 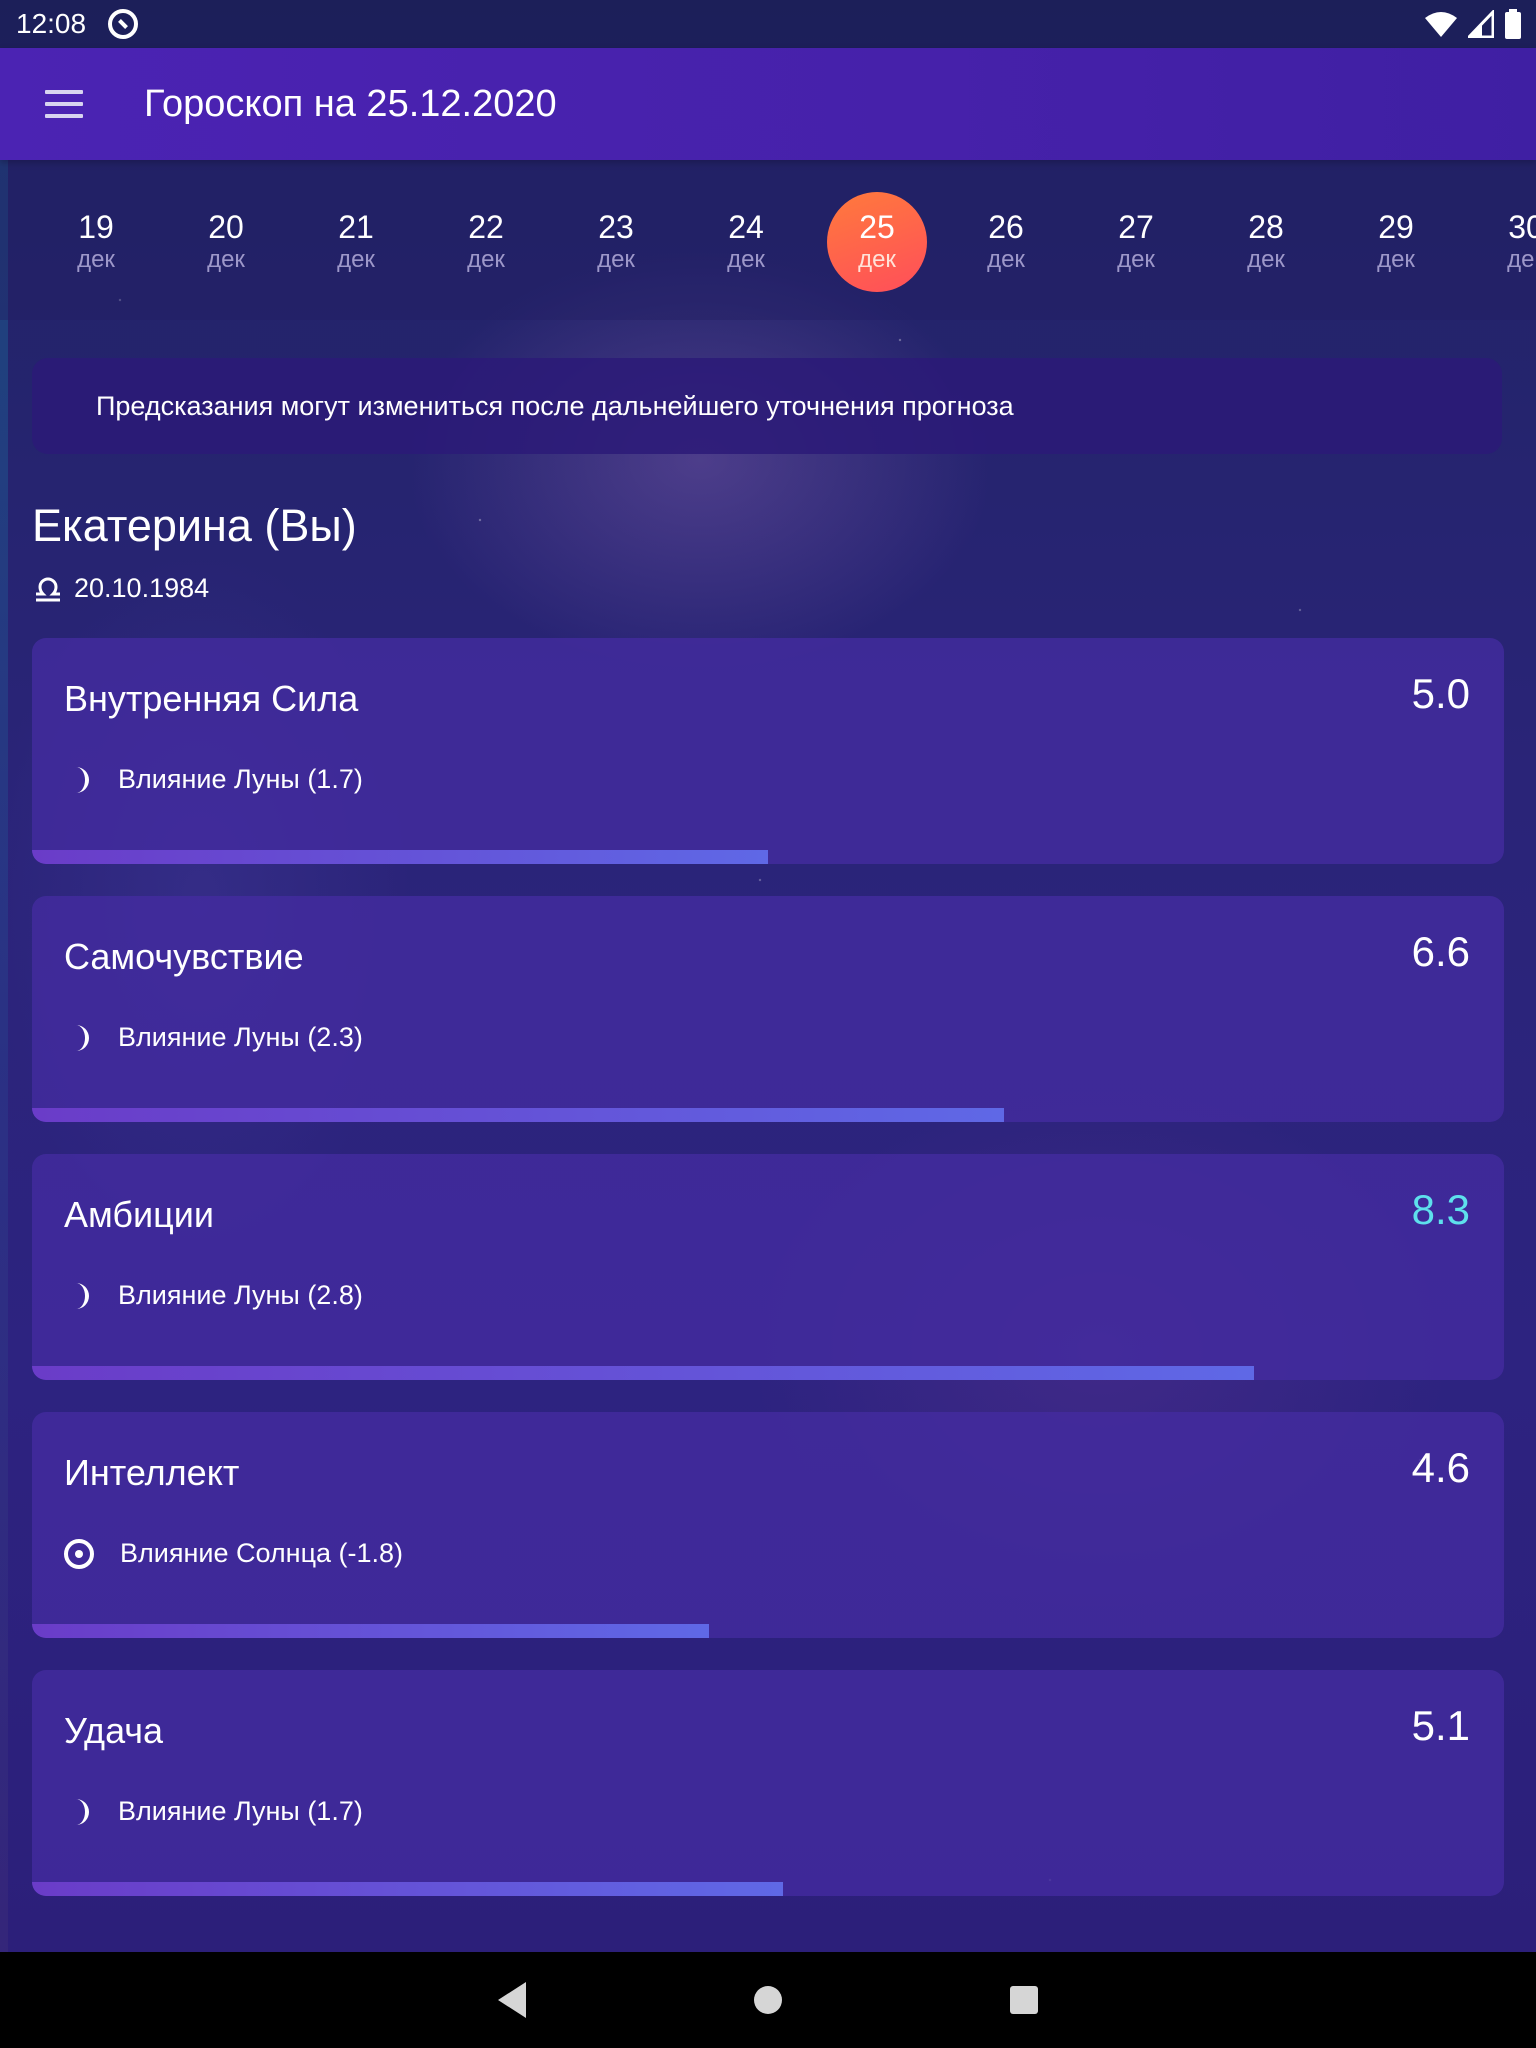 What do you see at coordinates (1506, 242) in the screenshot?
I see `date-item-30: 30 дек` at bounding box center [1506, 242].